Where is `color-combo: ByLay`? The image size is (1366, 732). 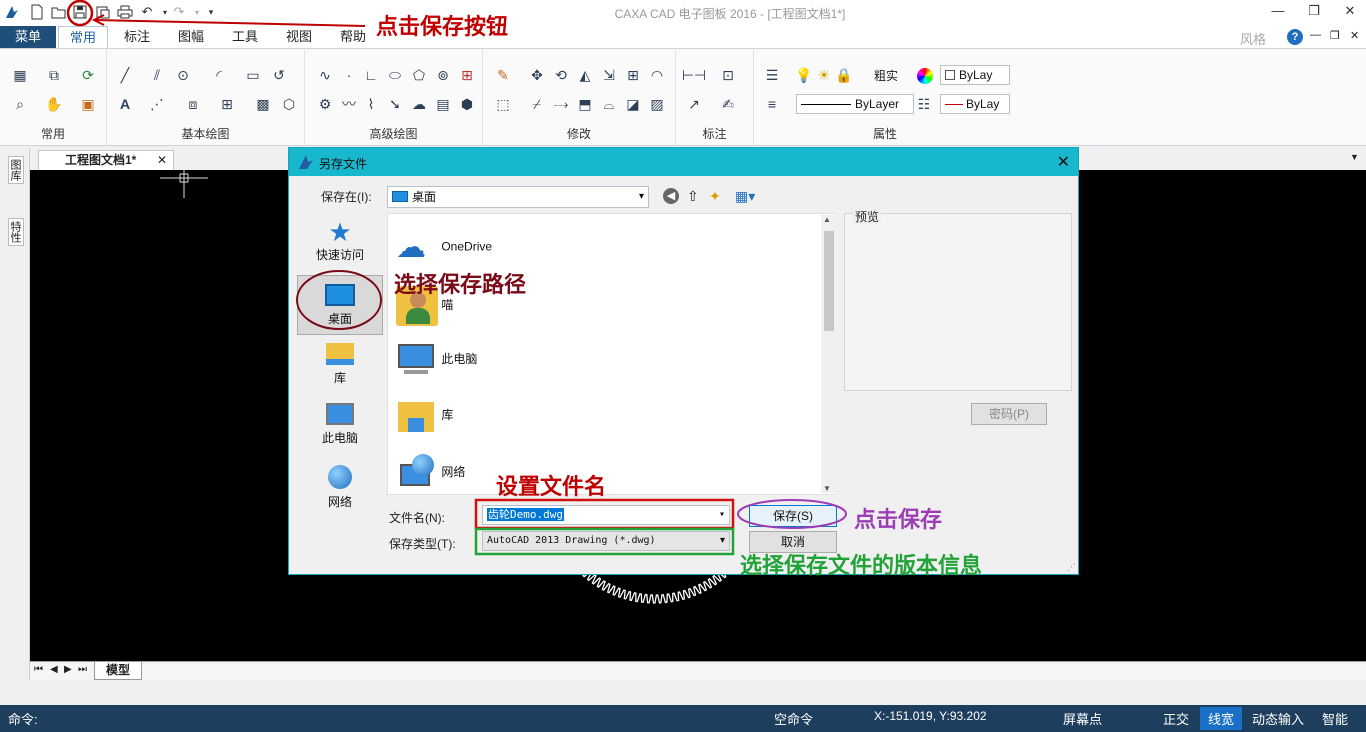 color-combo: ByLay is located at coordinates (975, 75).